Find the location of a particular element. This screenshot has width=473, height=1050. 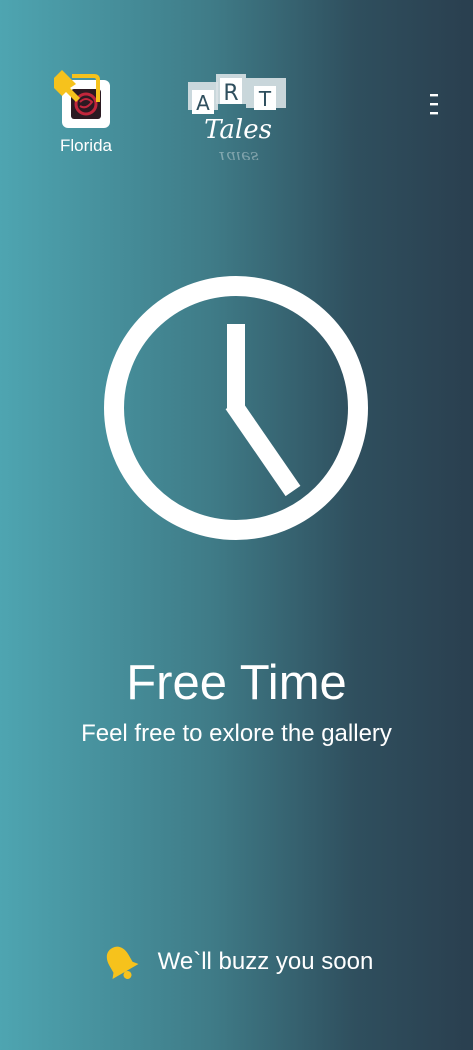

notice-text: We`ll buzz you soon is located at coordinates (265, 961).